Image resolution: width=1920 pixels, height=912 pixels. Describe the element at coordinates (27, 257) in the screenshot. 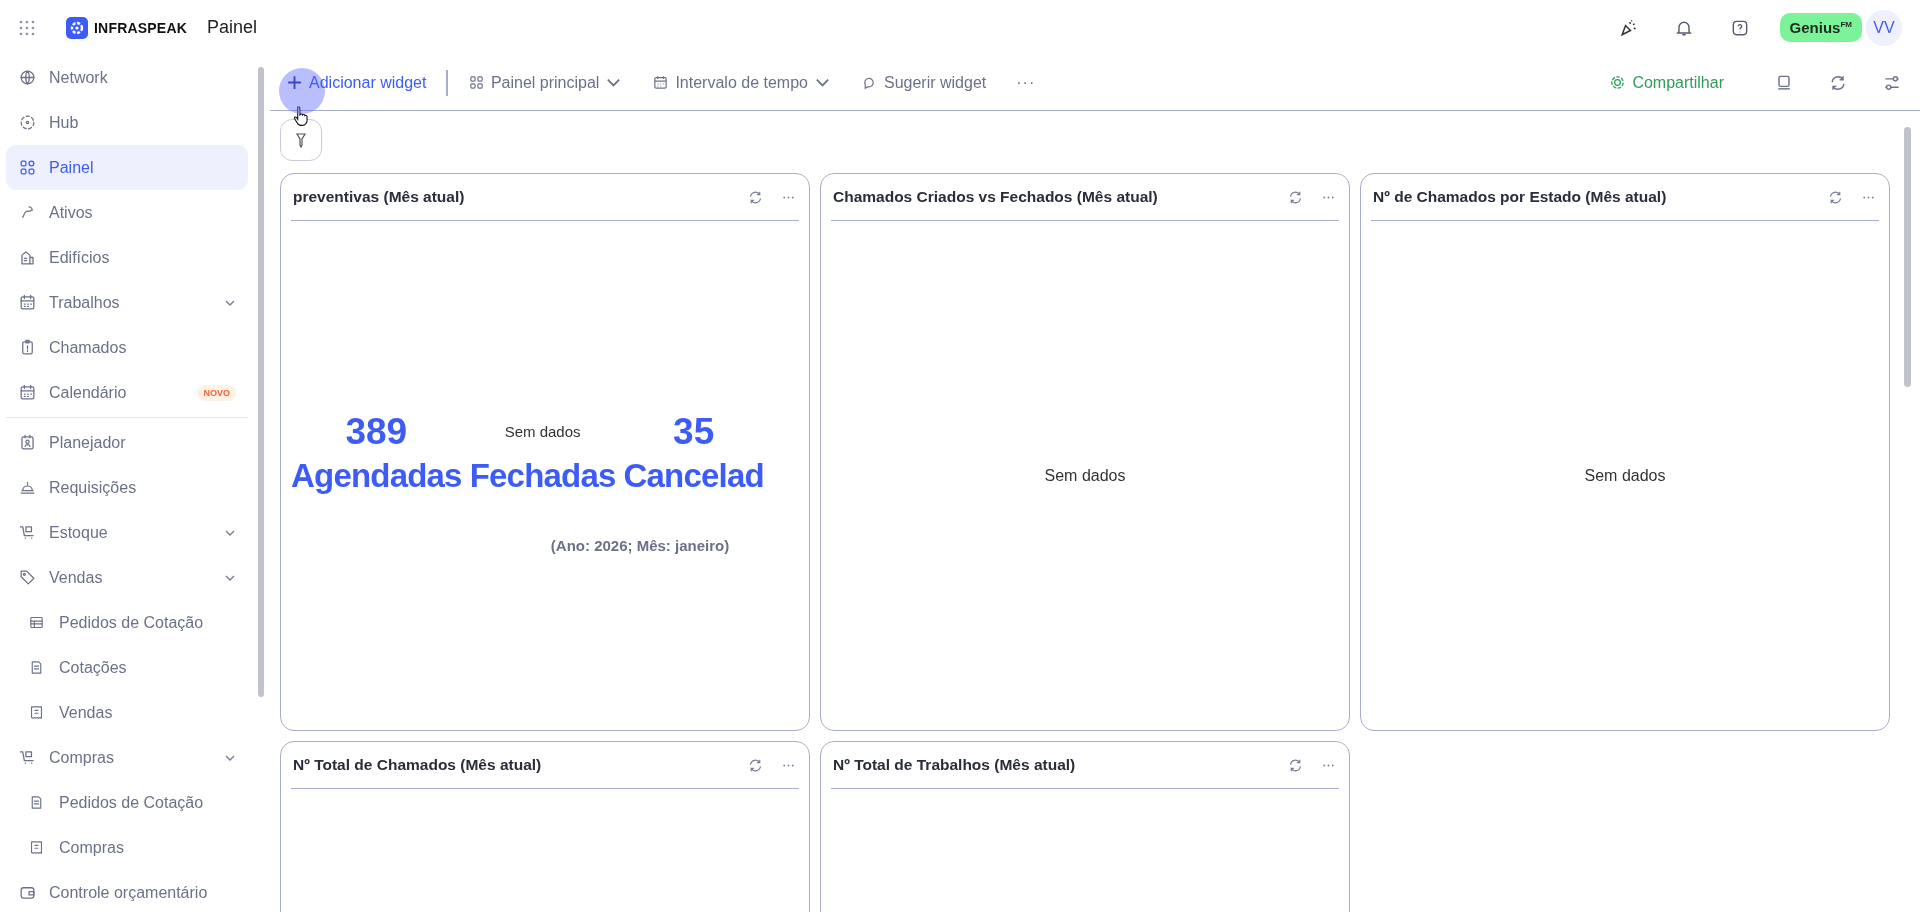

I see `building-icon` at that location.